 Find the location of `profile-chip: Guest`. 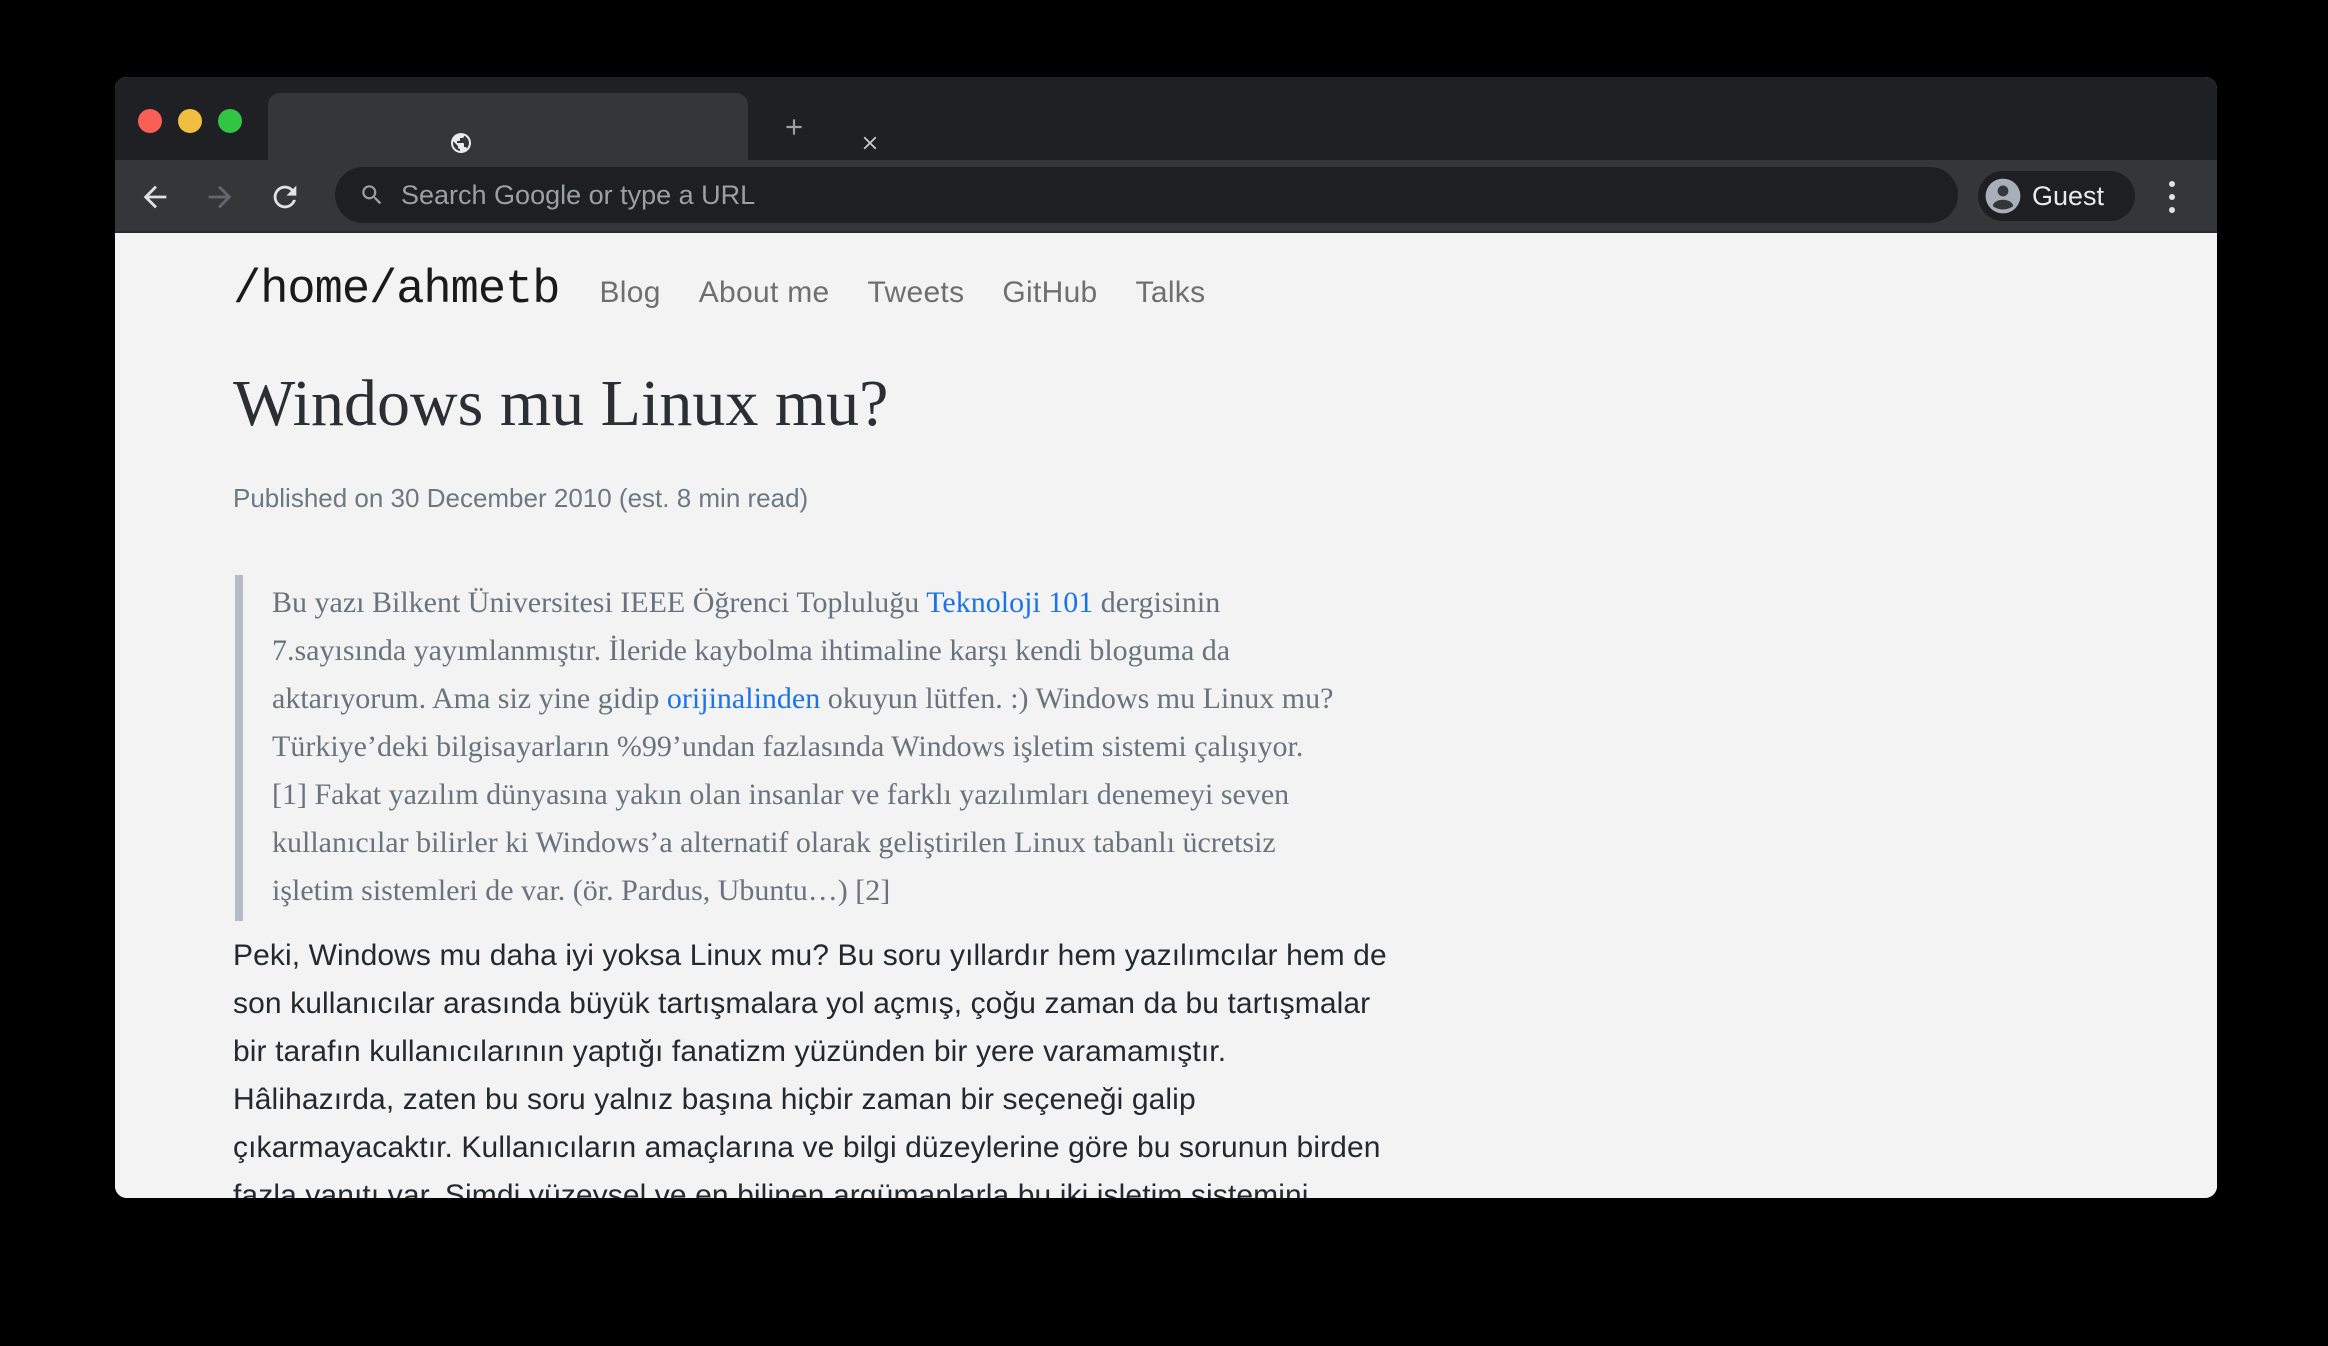

profile-chip: Guest is located at coordinates (2056, 196).